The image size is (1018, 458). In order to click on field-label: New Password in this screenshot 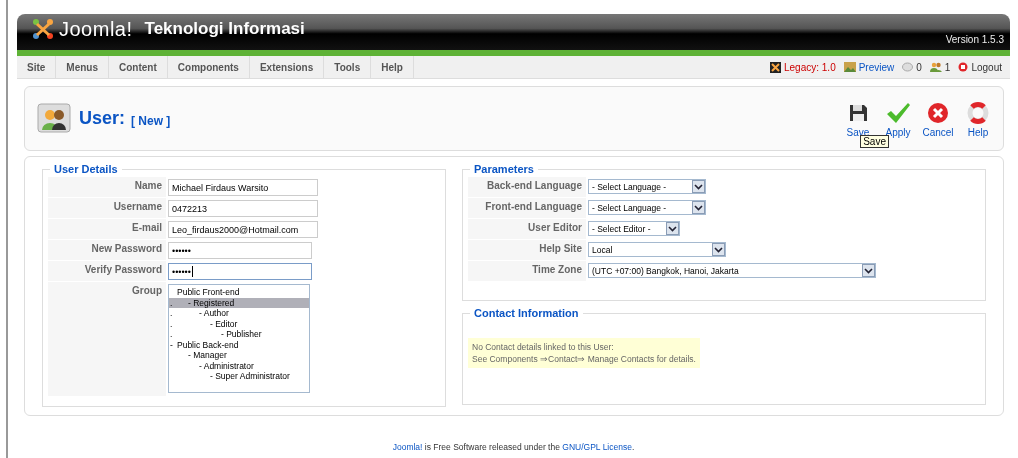, I will do `click(107, 250)`.